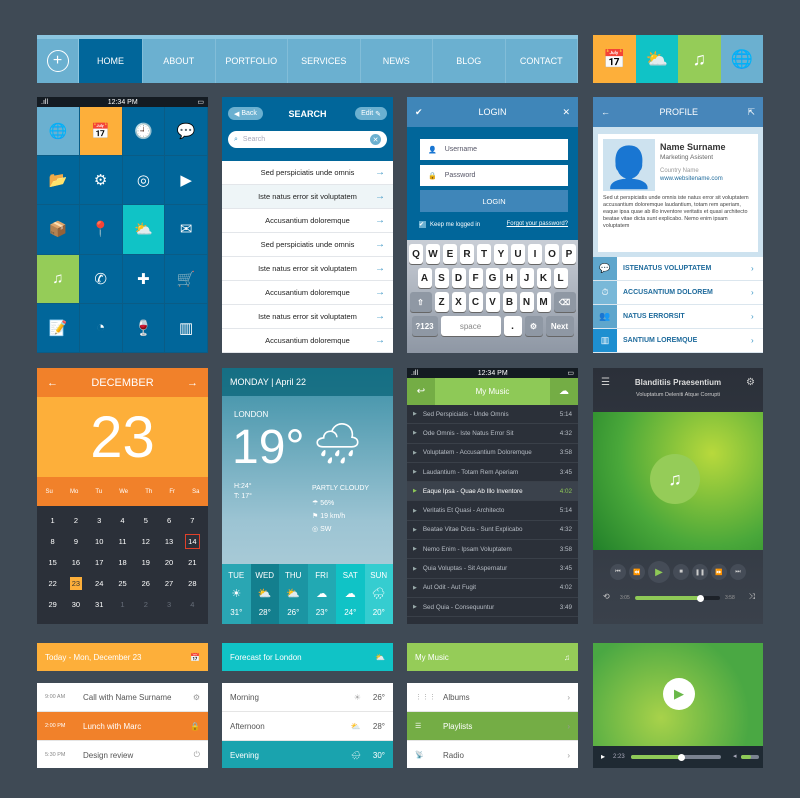 The width and height of the screenshot is (800, 798). I want to click on track-row: ▶ Voluptatem - Accusantium Doloremque 3:58, so click(492, 453).